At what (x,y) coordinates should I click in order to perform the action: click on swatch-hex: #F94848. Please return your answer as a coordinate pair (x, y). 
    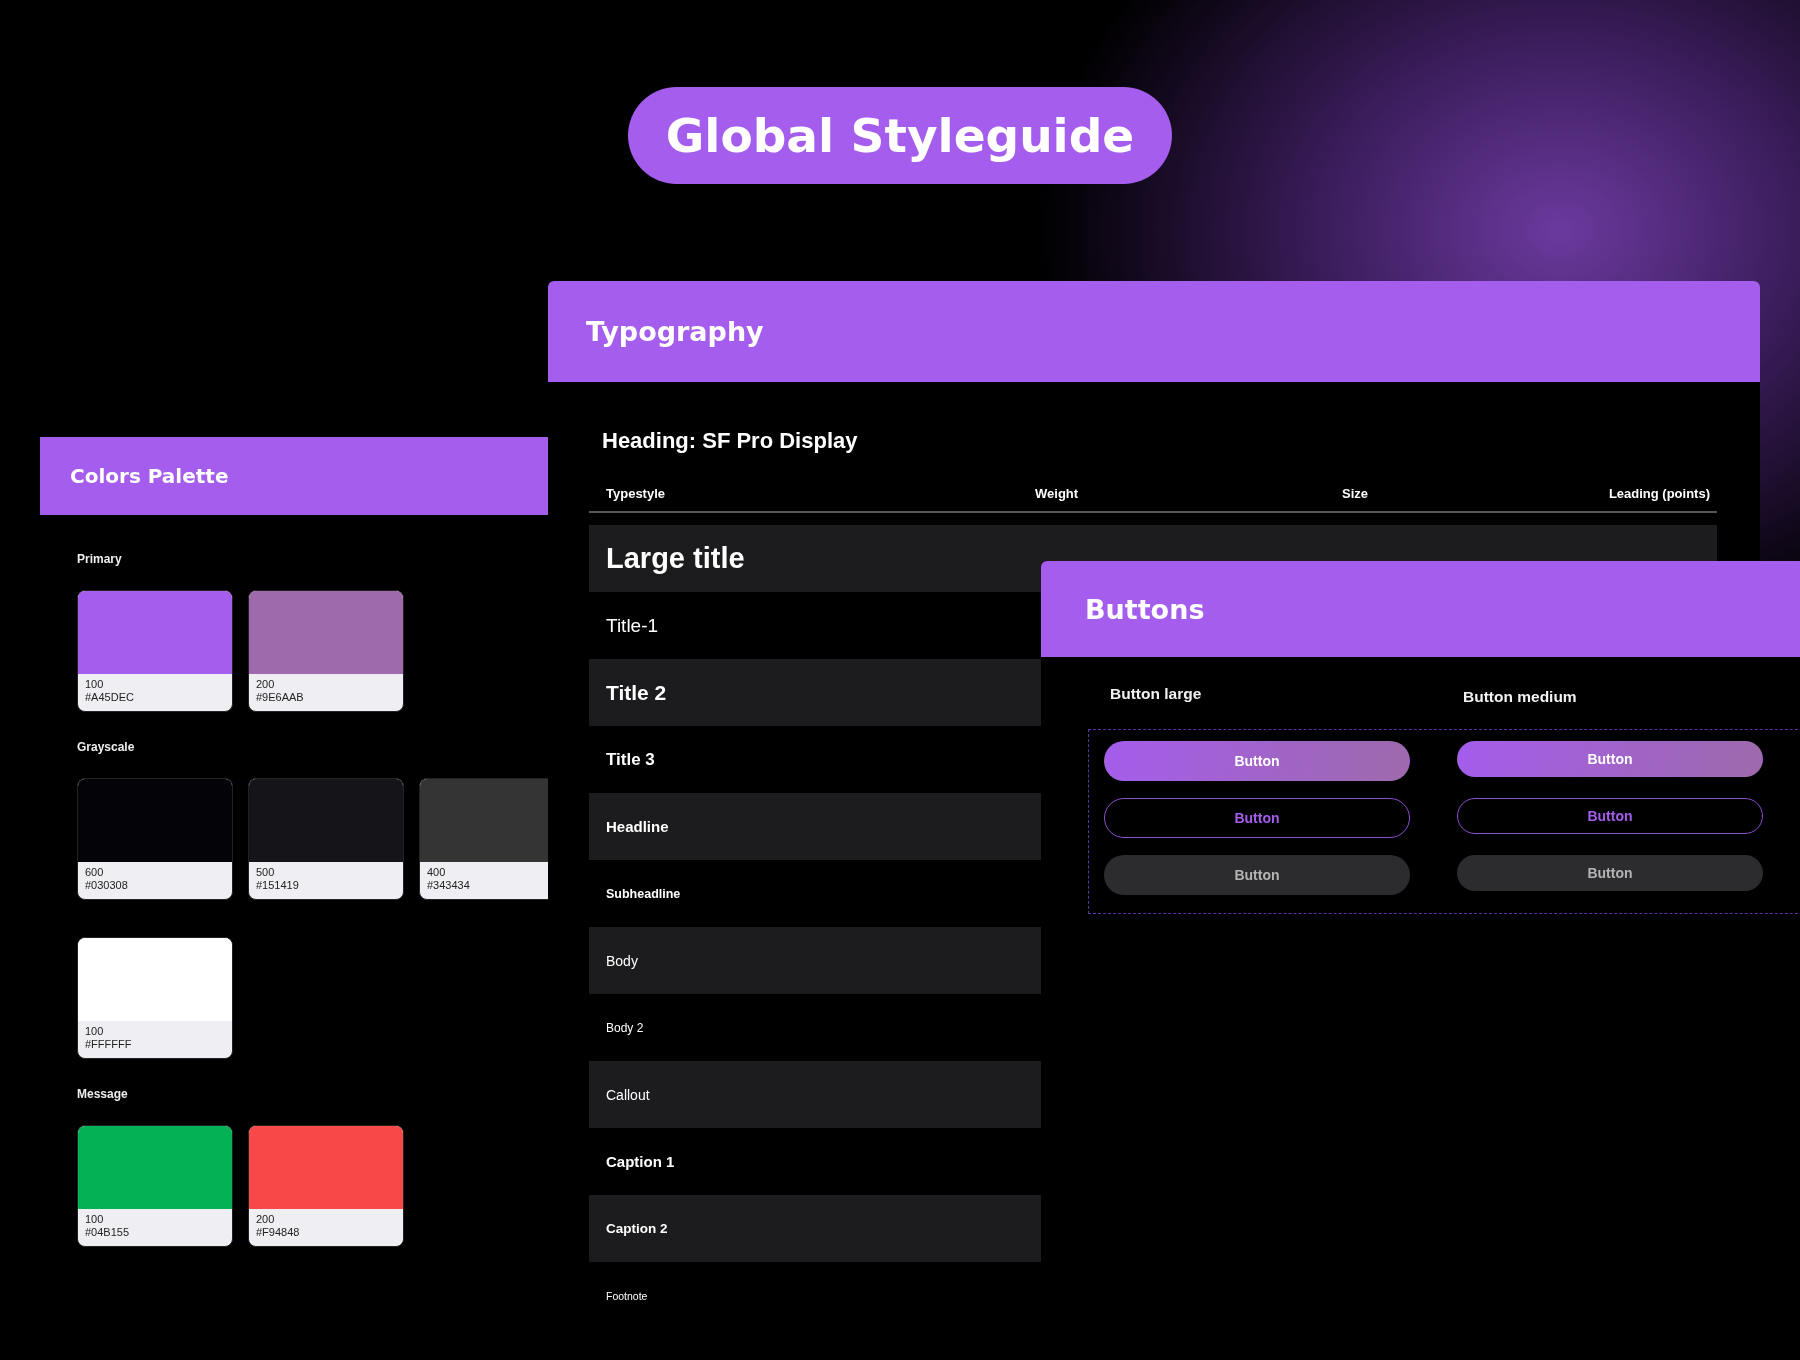
    Looking at the image, I should click on (278, 1232).